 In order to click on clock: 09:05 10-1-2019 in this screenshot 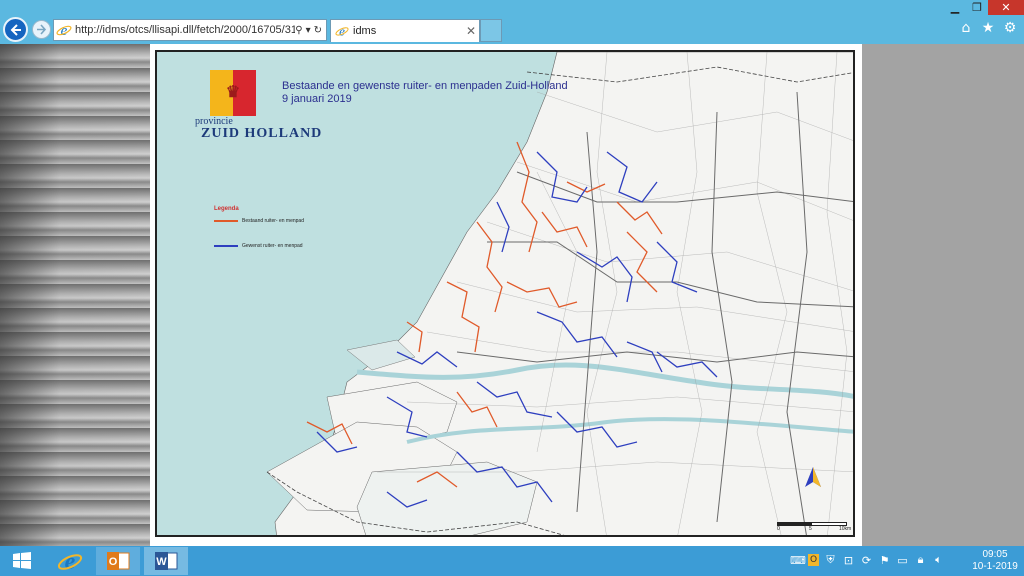, I will do `click(995, 561)`.